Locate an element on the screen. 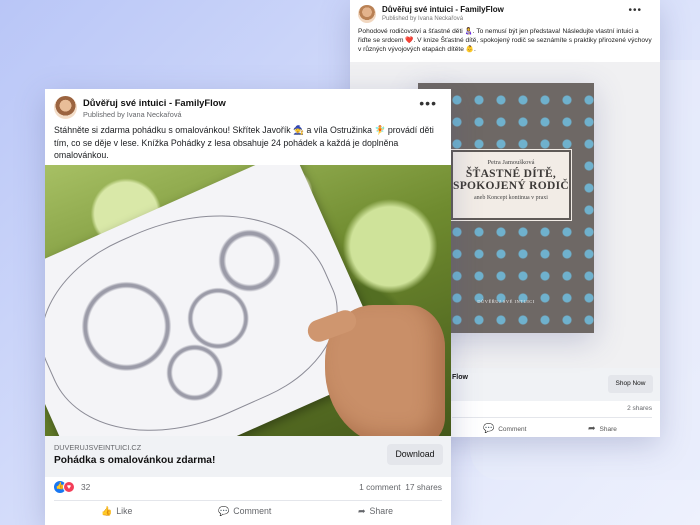 The image size is (700, 525). link-title: Pohádka s omalovánkou zdarma! is located at coordinates (135, 460).